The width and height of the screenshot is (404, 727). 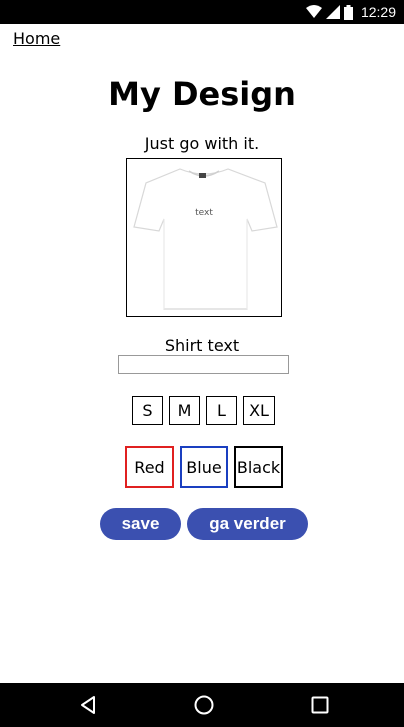 What do you see at coordinates (203, 364) in the screenshot?
I see `shirt-text-input` at bounding box center [203, 364].